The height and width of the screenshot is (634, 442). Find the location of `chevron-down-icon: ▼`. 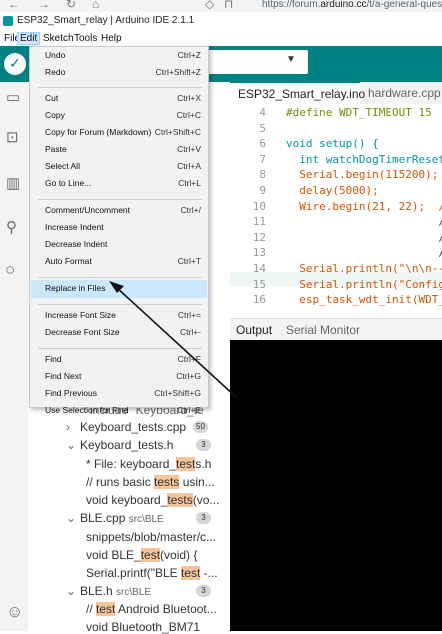

chevron-down-icon: ▼ is located at coordinates (291, 59).